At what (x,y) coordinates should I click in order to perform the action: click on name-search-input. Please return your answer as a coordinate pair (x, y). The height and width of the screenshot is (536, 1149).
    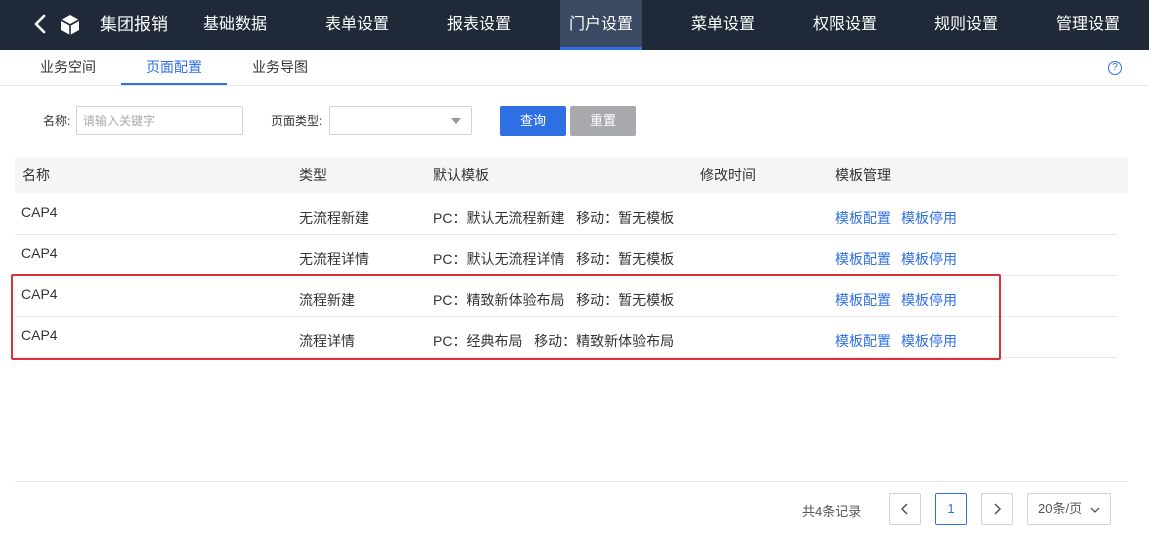
    Looking at the image, I should click on (159, 120).